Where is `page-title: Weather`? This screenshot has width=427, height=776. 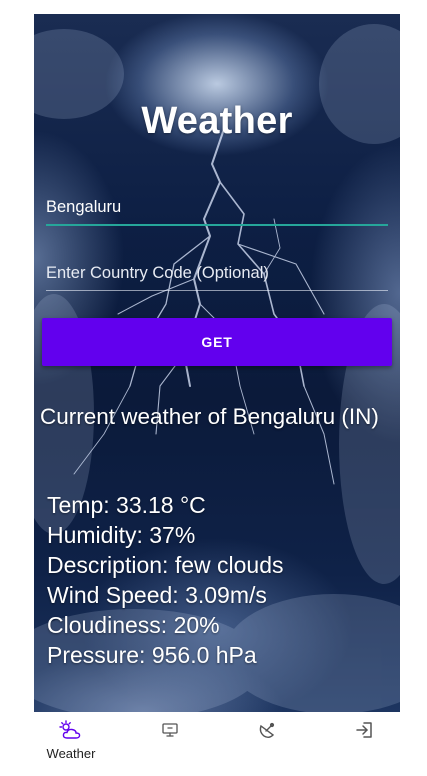
page-title: Weather is located at coordinates (217, 121).